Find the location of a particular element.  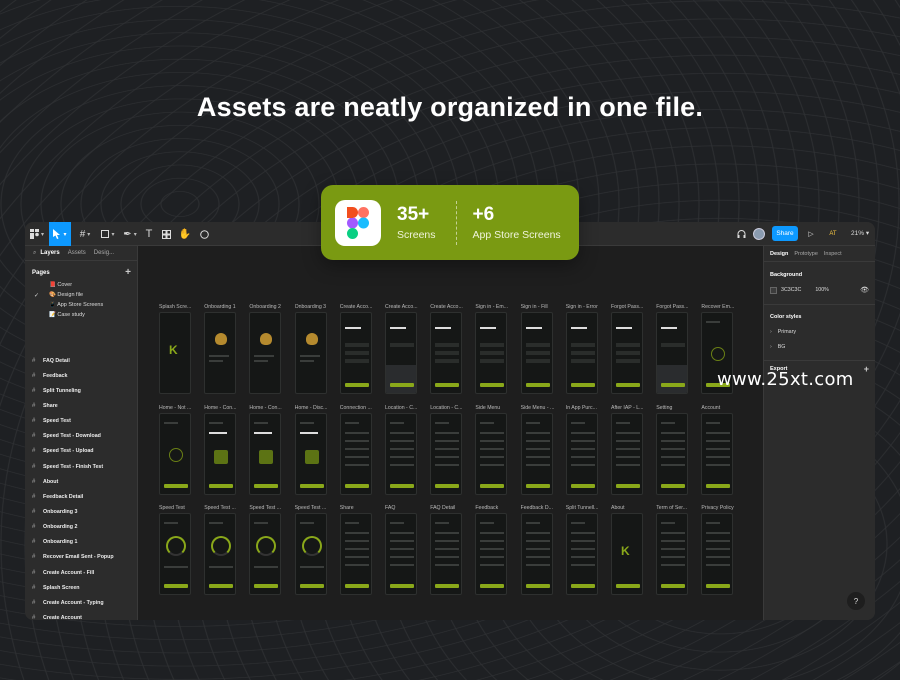

background-row: 3C3C3C 100% 👁 is located at coordinates (819, 290).